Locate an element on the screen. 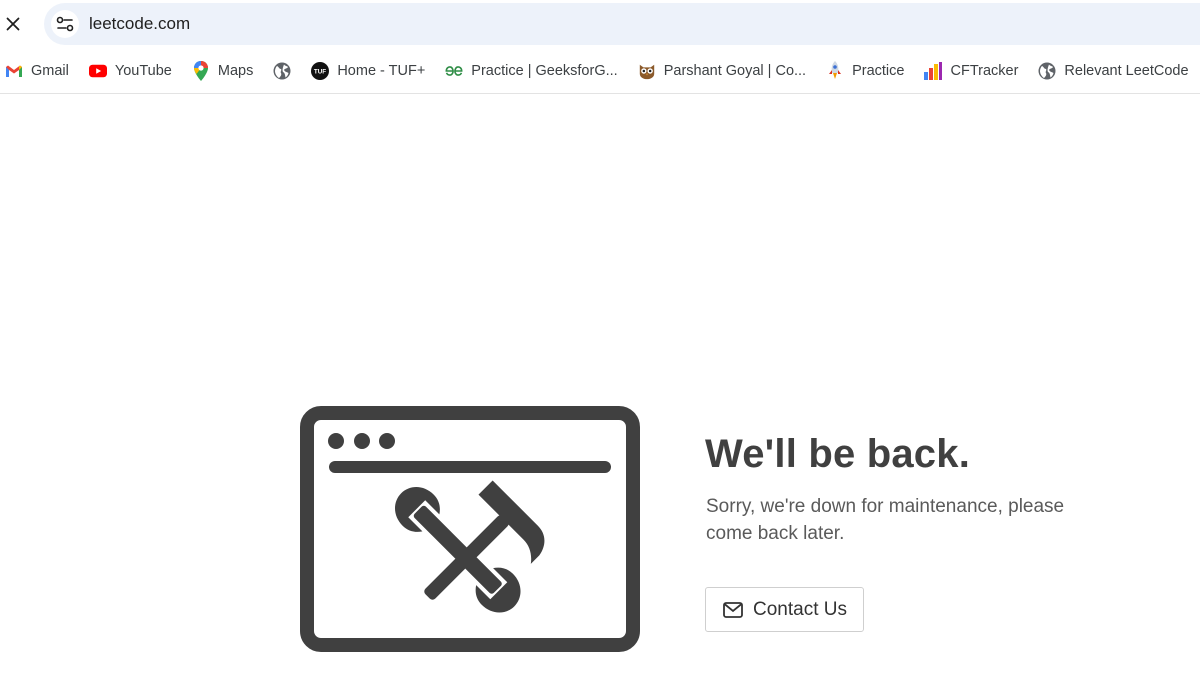  bookmark-label: Gmail is located at coordinates (50, 70).